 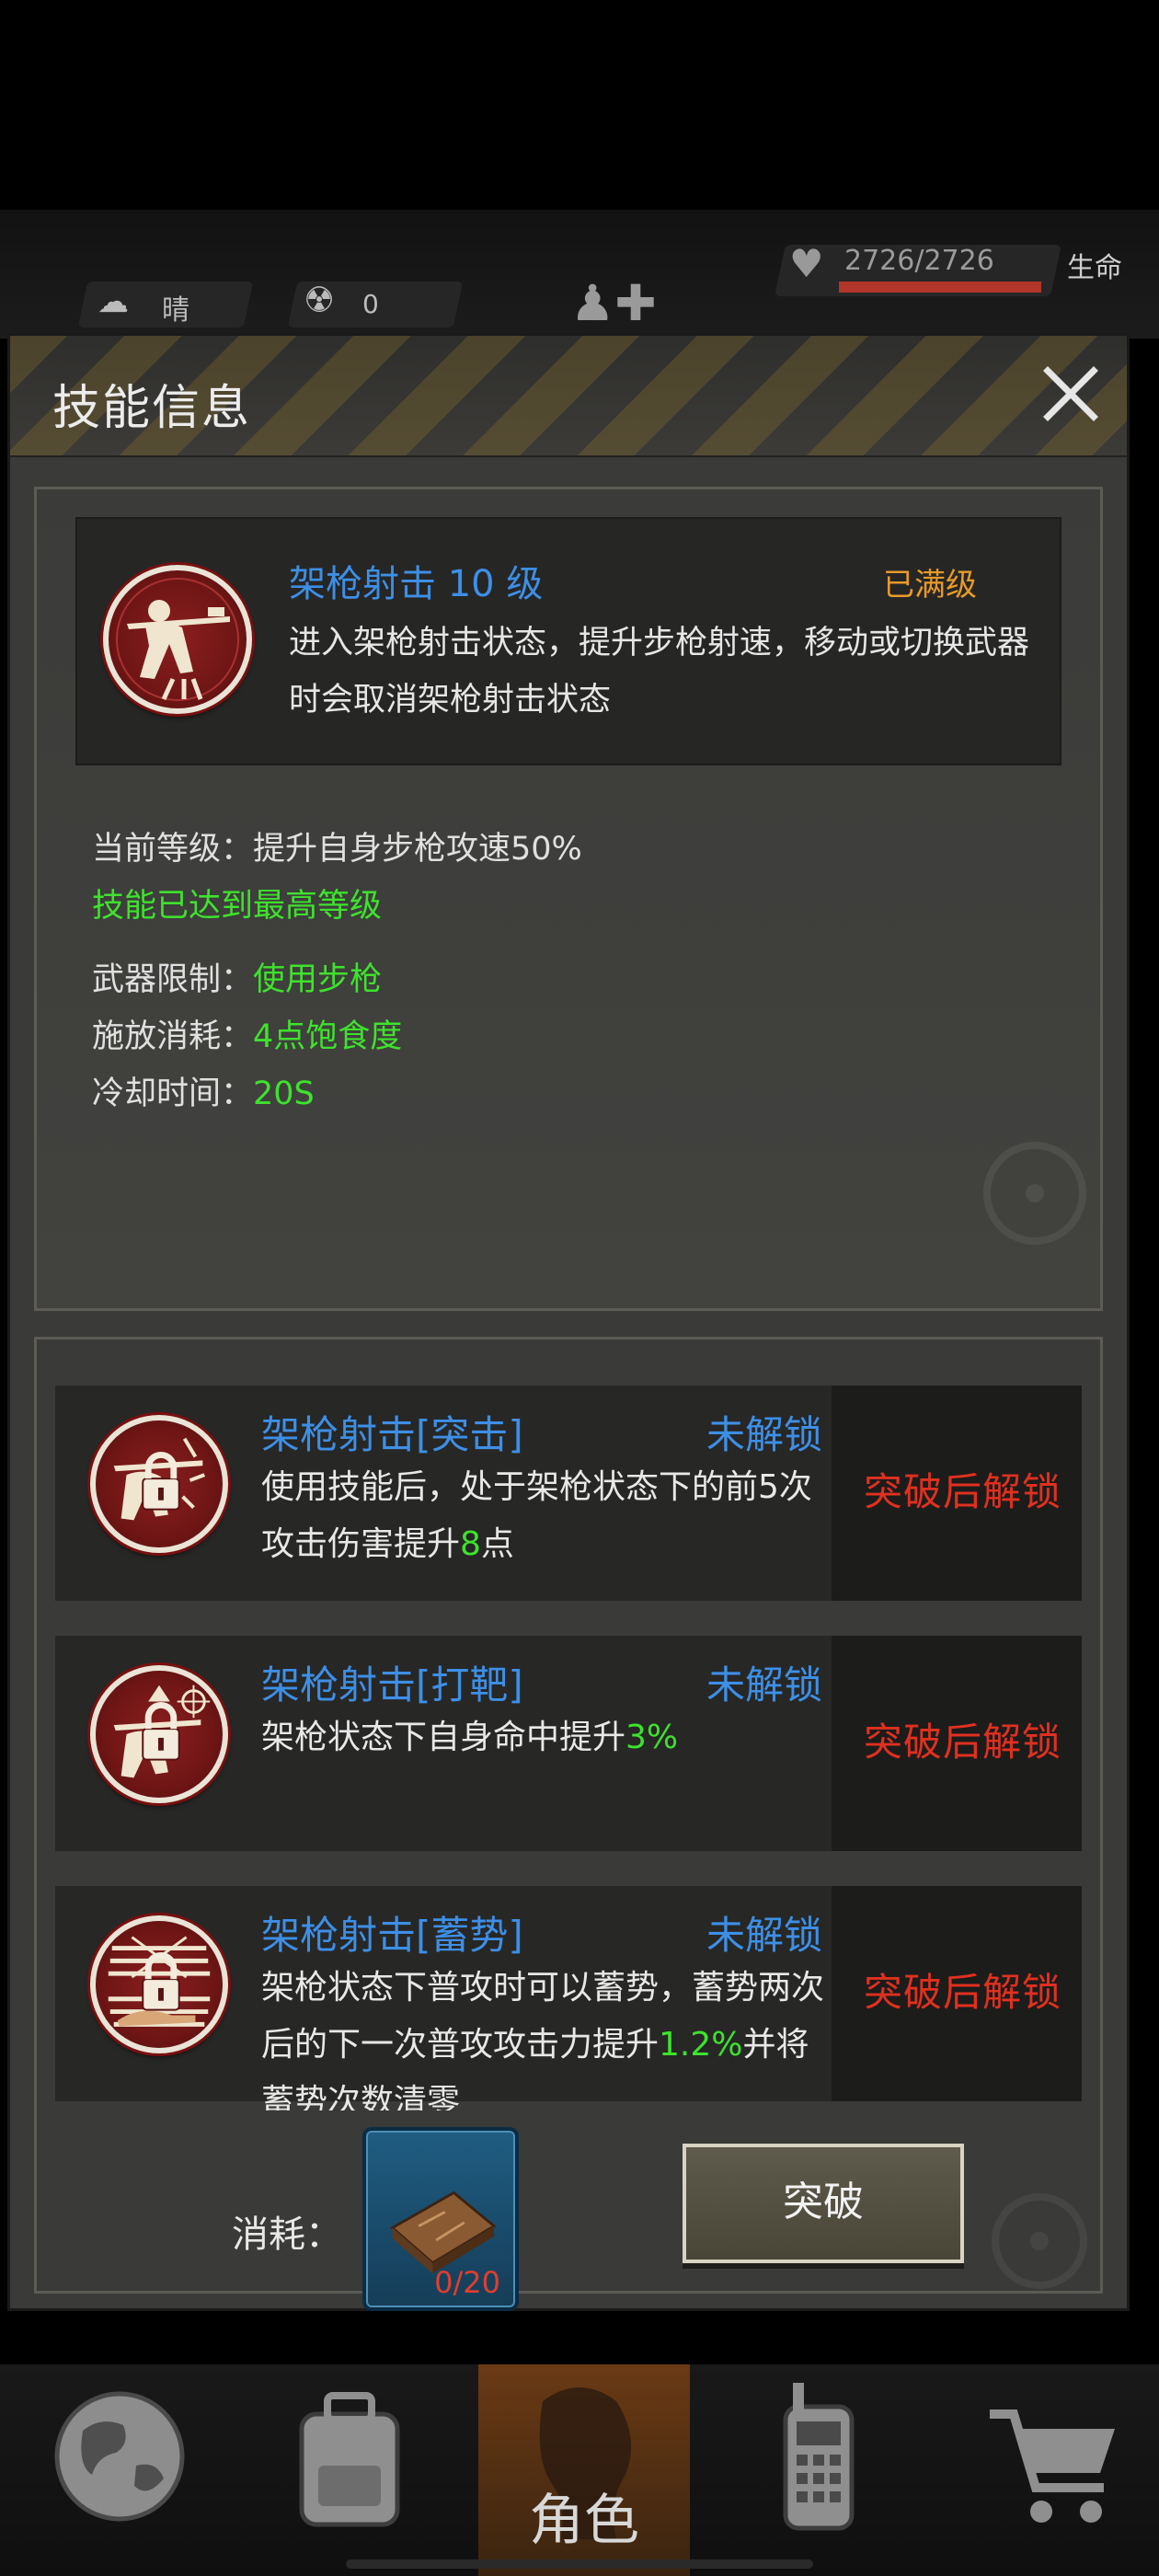 I want to click on nav-radio, so click(x=819, y=2470).